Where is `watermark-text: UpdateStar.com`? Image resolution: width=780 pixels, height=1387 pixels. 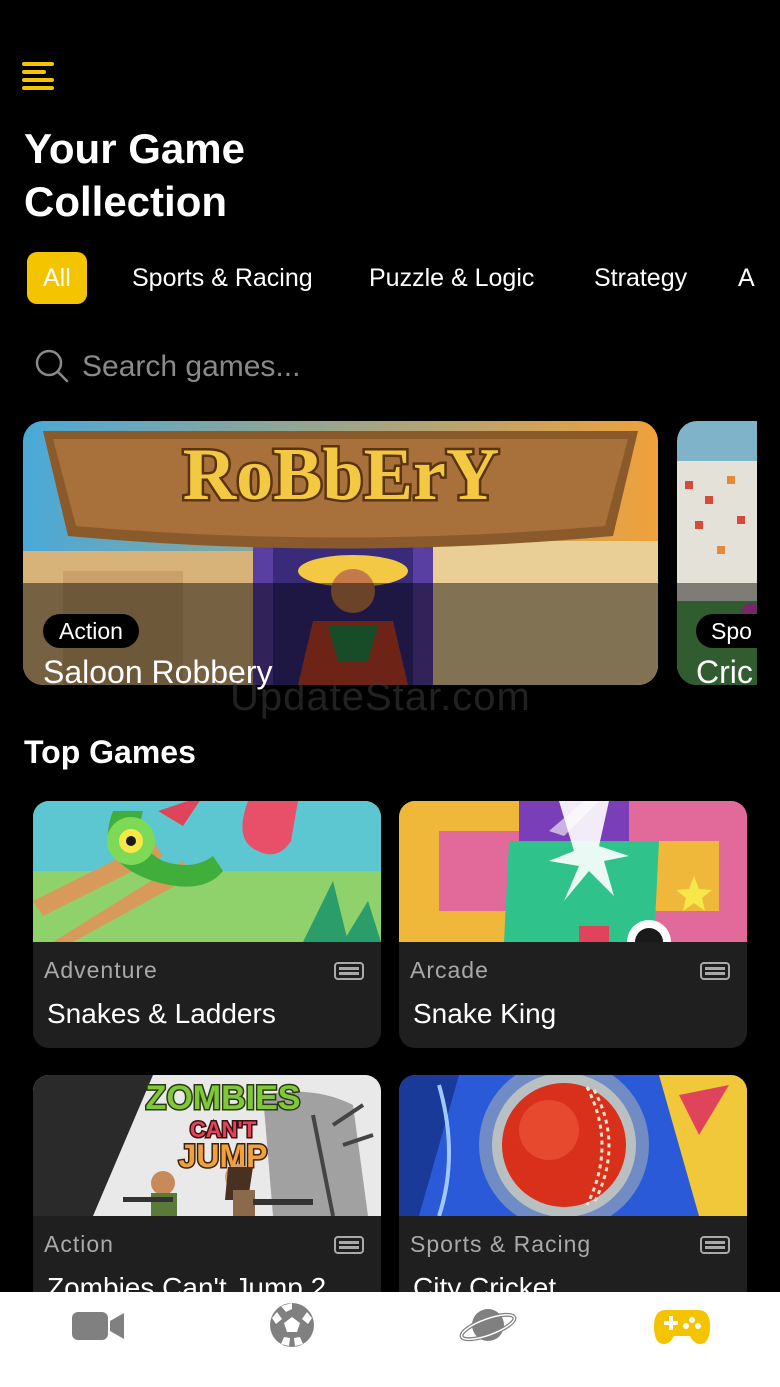
watermark-text: UpdateStar.com is located at coordinates (380, 697).